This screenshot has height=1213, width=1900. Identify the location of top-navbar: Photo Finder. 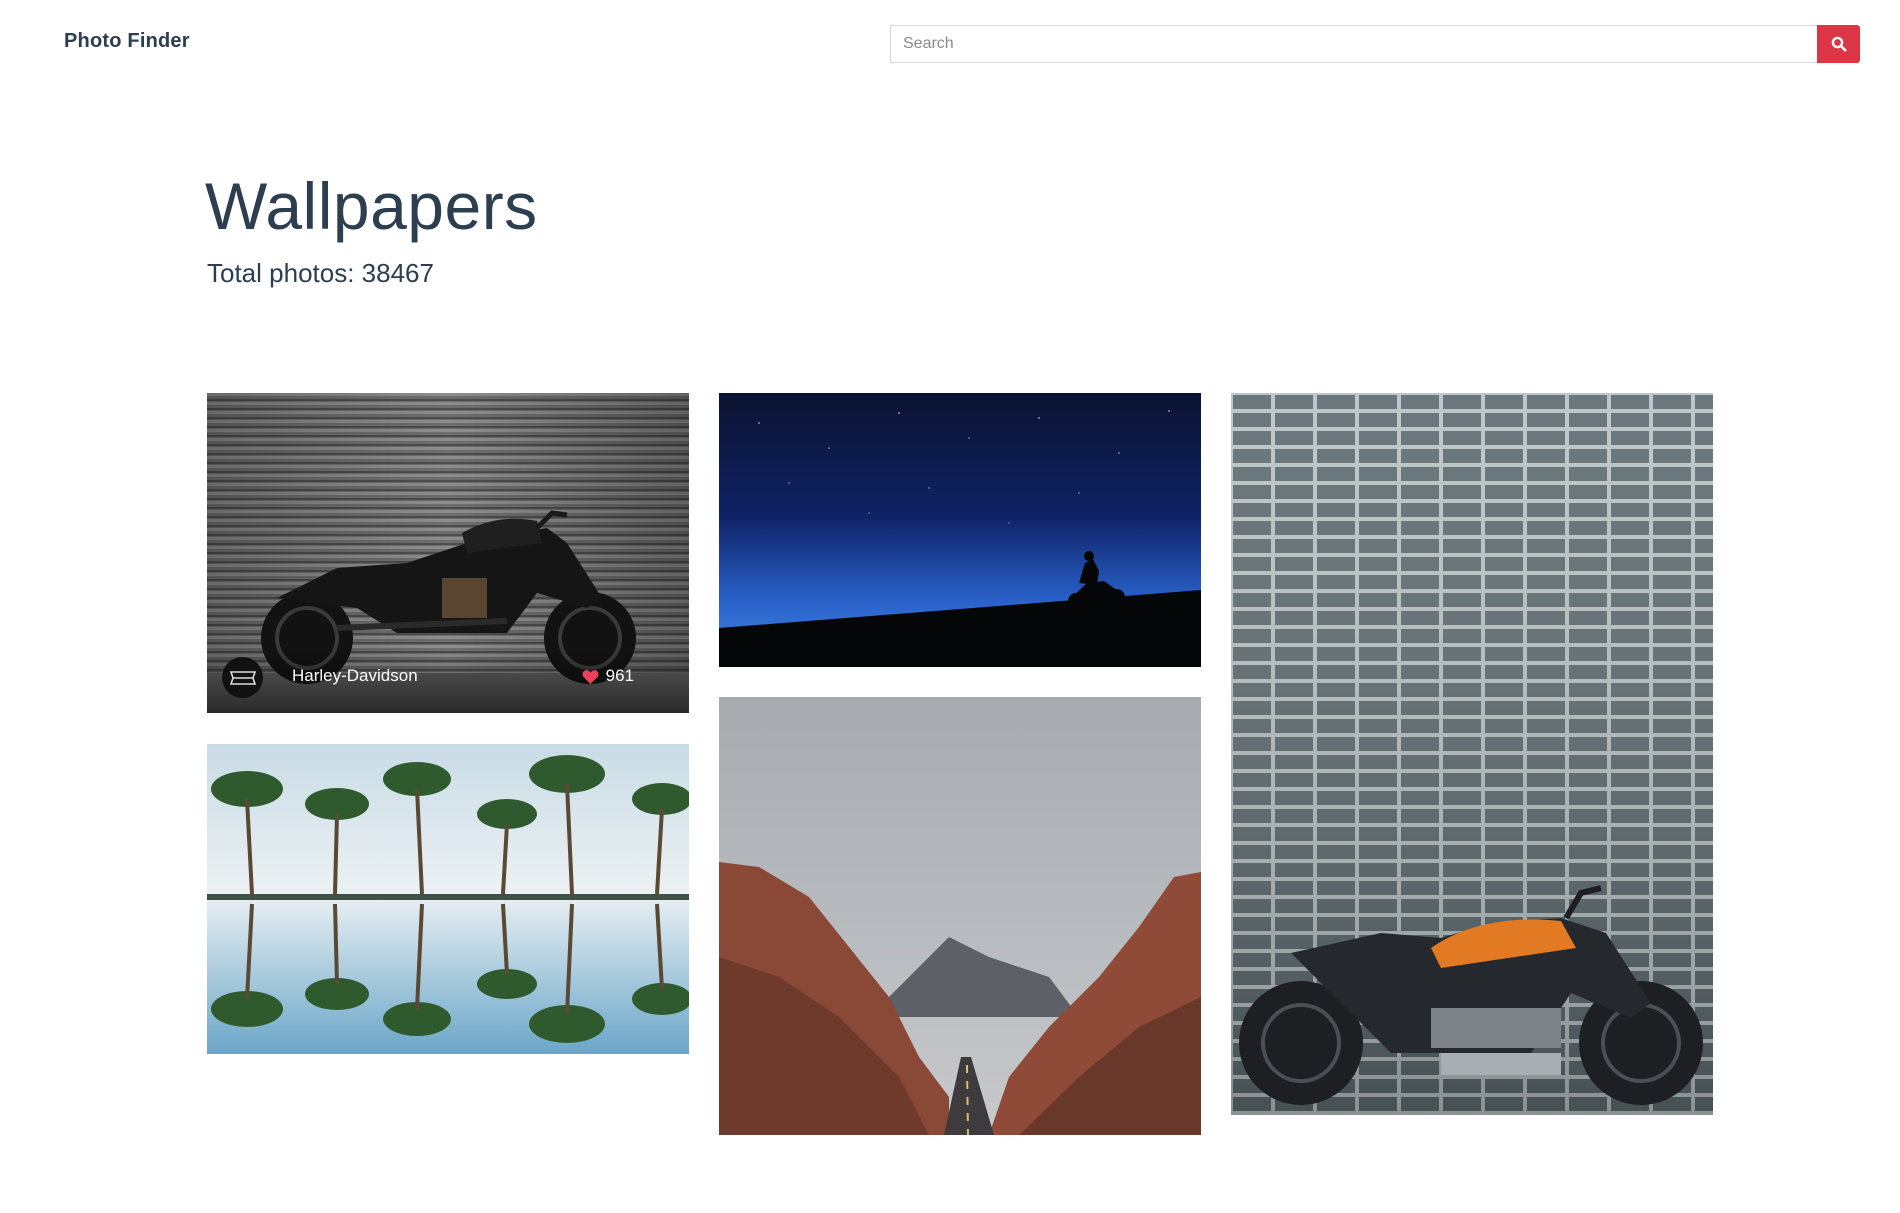
(950, 44).